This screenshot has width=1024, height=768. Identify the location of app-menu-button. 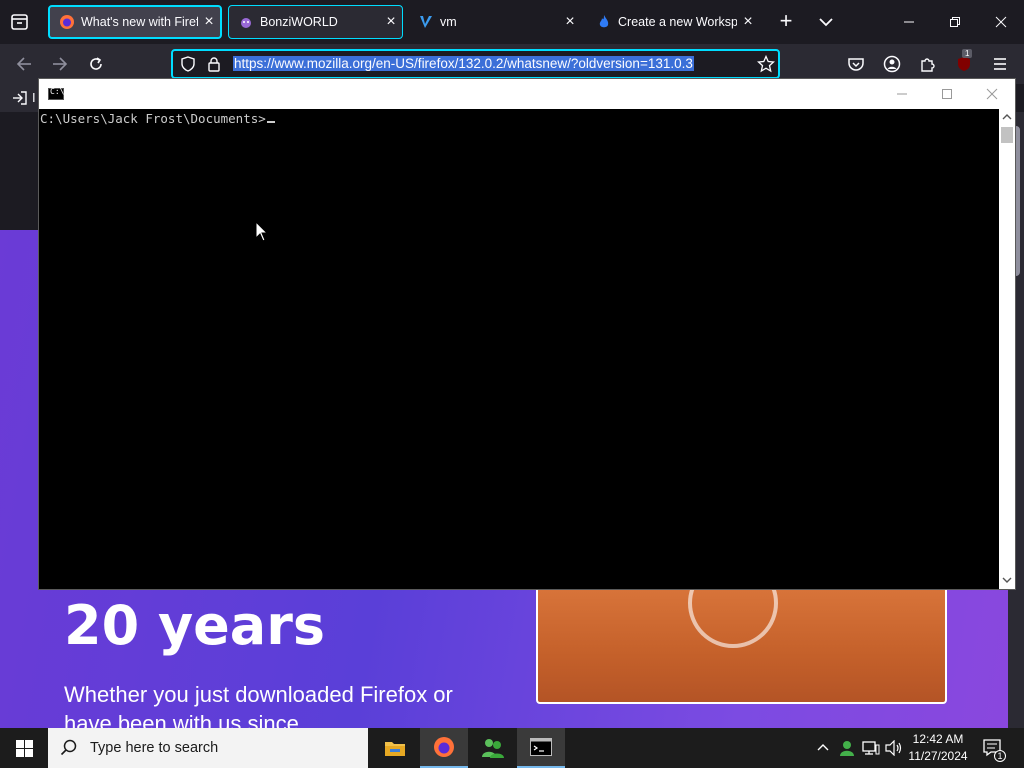
(1000, 64).